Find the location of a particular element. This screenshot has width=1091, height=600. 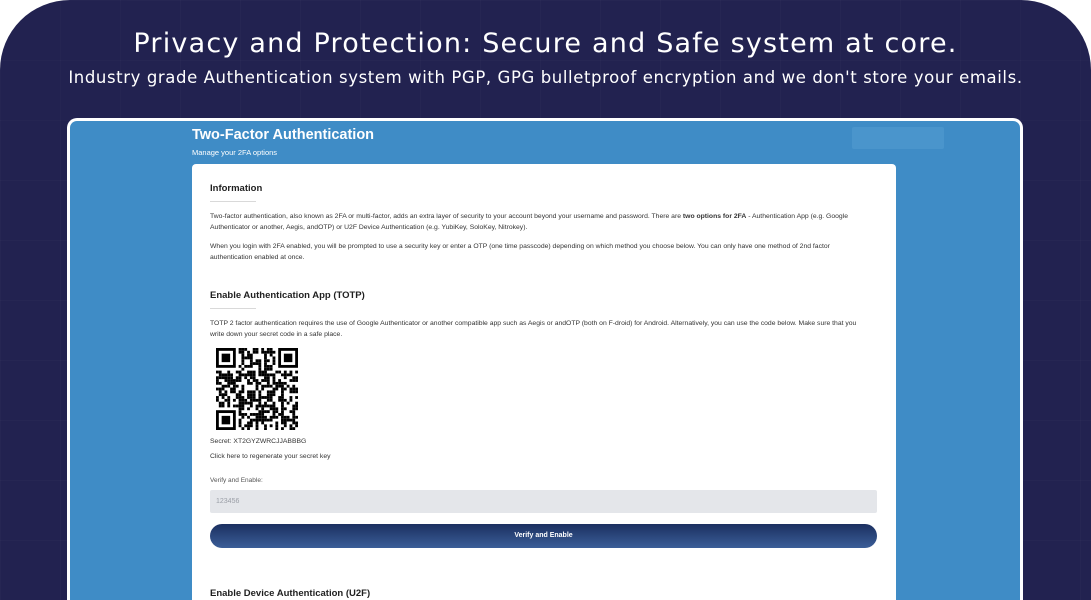

regenerate-secret-link: Click here to regenerate your secret key is located at coordinates (270, 456).